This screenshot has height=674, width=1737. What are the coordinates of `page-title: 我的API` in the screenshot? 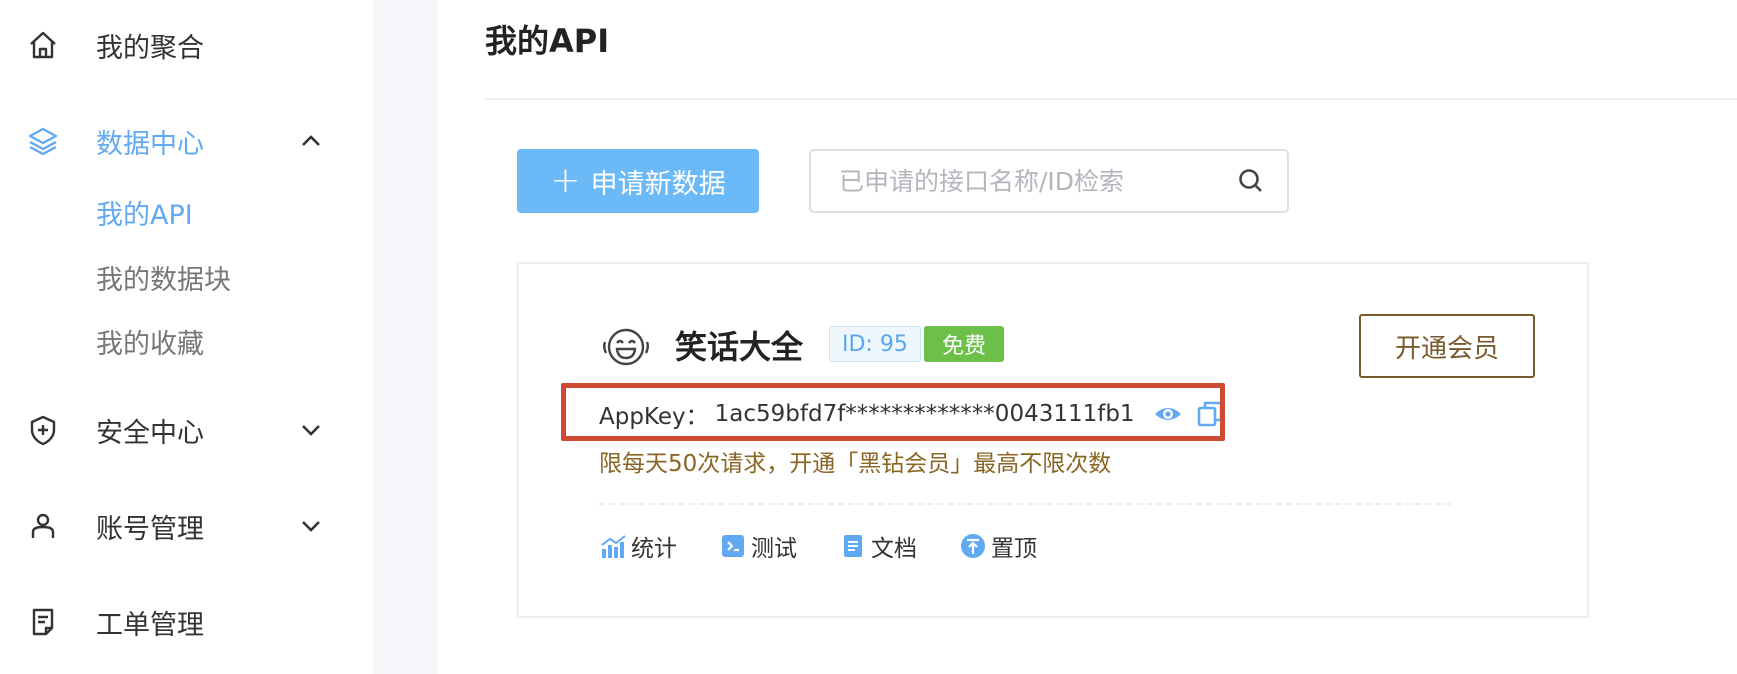 It's located at (547, 41).